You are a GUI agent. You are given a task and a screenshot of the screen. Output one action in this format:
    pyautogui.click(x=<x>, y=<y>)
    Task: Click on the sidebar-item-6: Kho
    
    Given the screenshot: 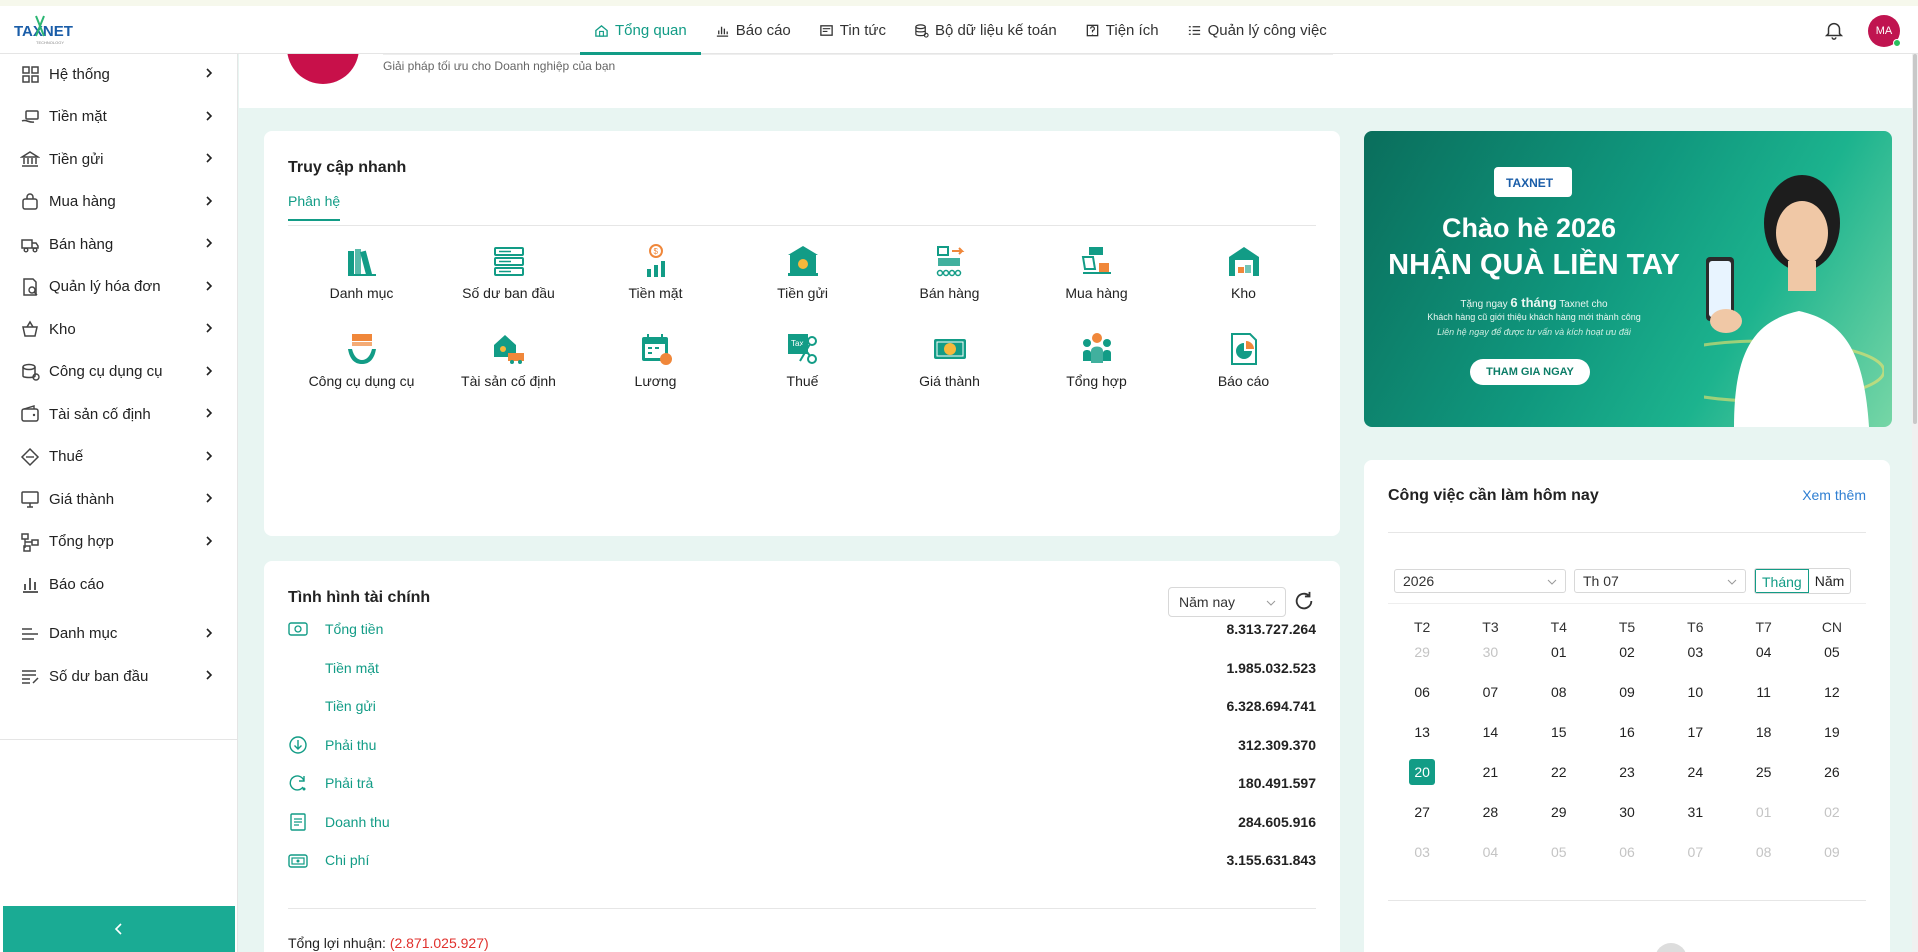 What is the action you would take?
    pyautogui.click(x=119, y=329)
    